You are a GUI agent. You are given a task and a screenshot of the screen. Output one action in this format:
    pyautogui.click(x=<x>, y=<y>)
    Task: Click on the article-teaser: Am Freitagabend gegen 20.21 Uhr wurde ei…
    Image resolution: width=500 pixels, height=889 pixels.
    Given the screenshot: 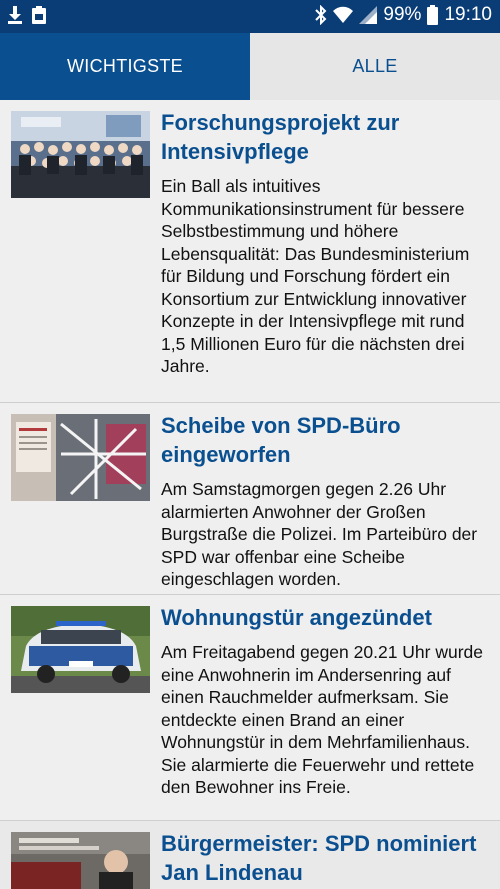 What is the action you would take?
    pyautogui.click(x=322, y=719)
    